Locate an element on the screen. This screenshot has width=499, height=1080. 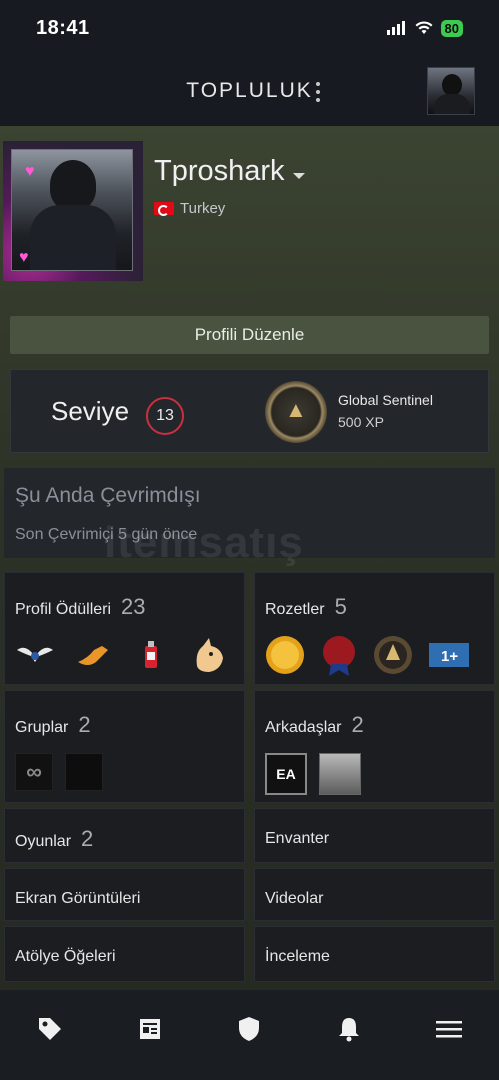
reviews-tile: İnceleme is located at coordinates (374, 954).